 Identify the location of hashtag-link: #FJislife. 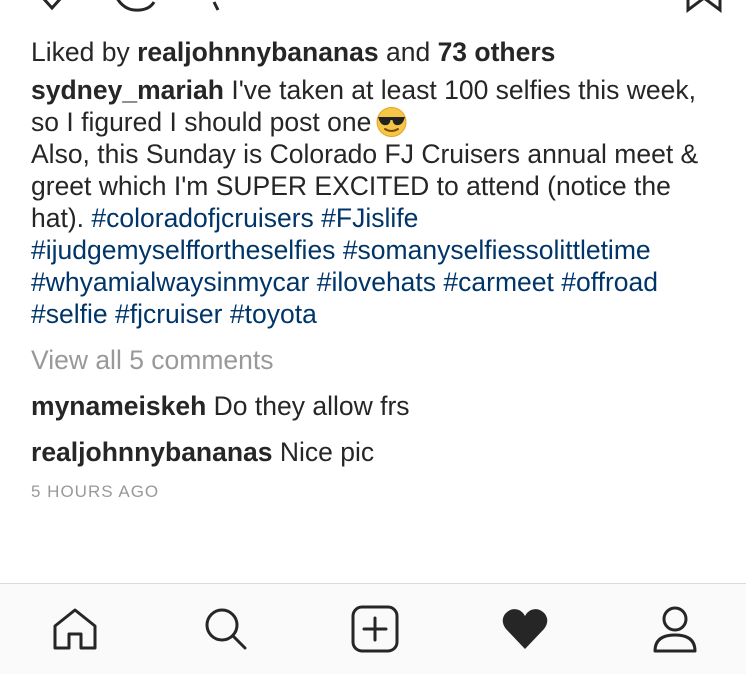
(369, 218).